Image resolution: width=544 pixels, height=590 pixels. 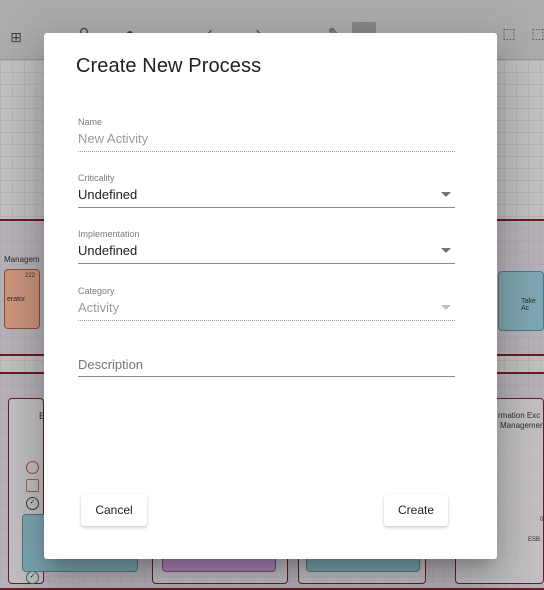 I want to click on criticality-value: Undefined, so click(x=266, y=194).